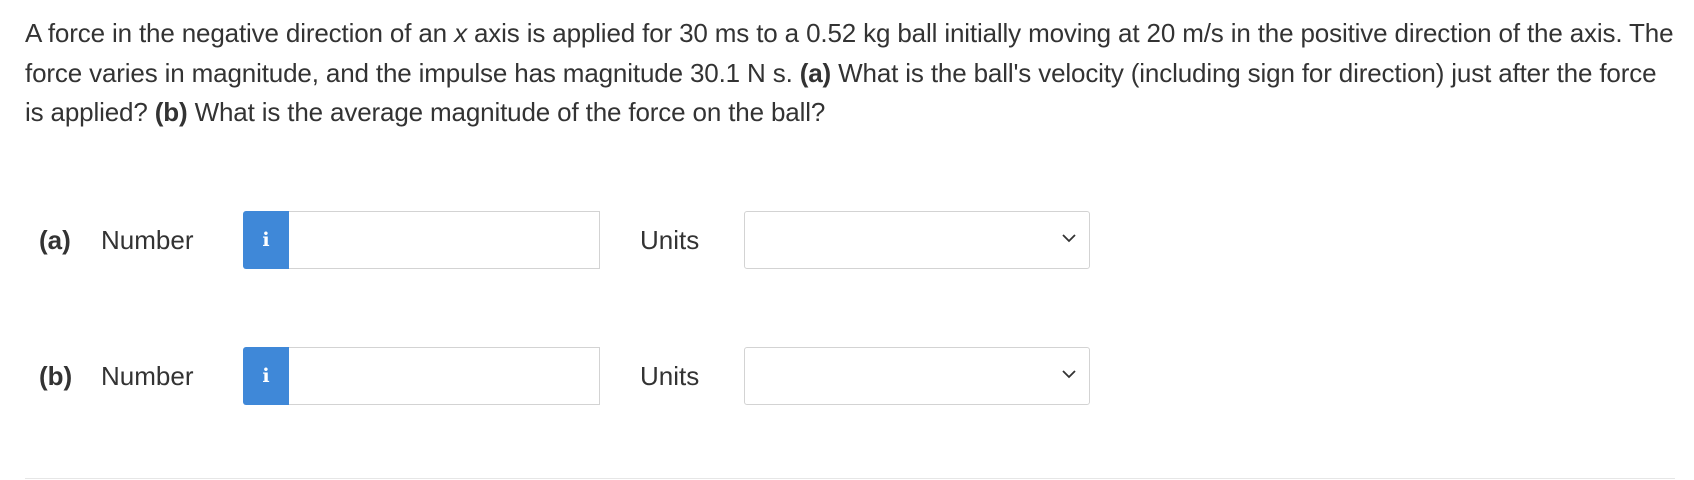  I want to click on divider, so click(850, 478).